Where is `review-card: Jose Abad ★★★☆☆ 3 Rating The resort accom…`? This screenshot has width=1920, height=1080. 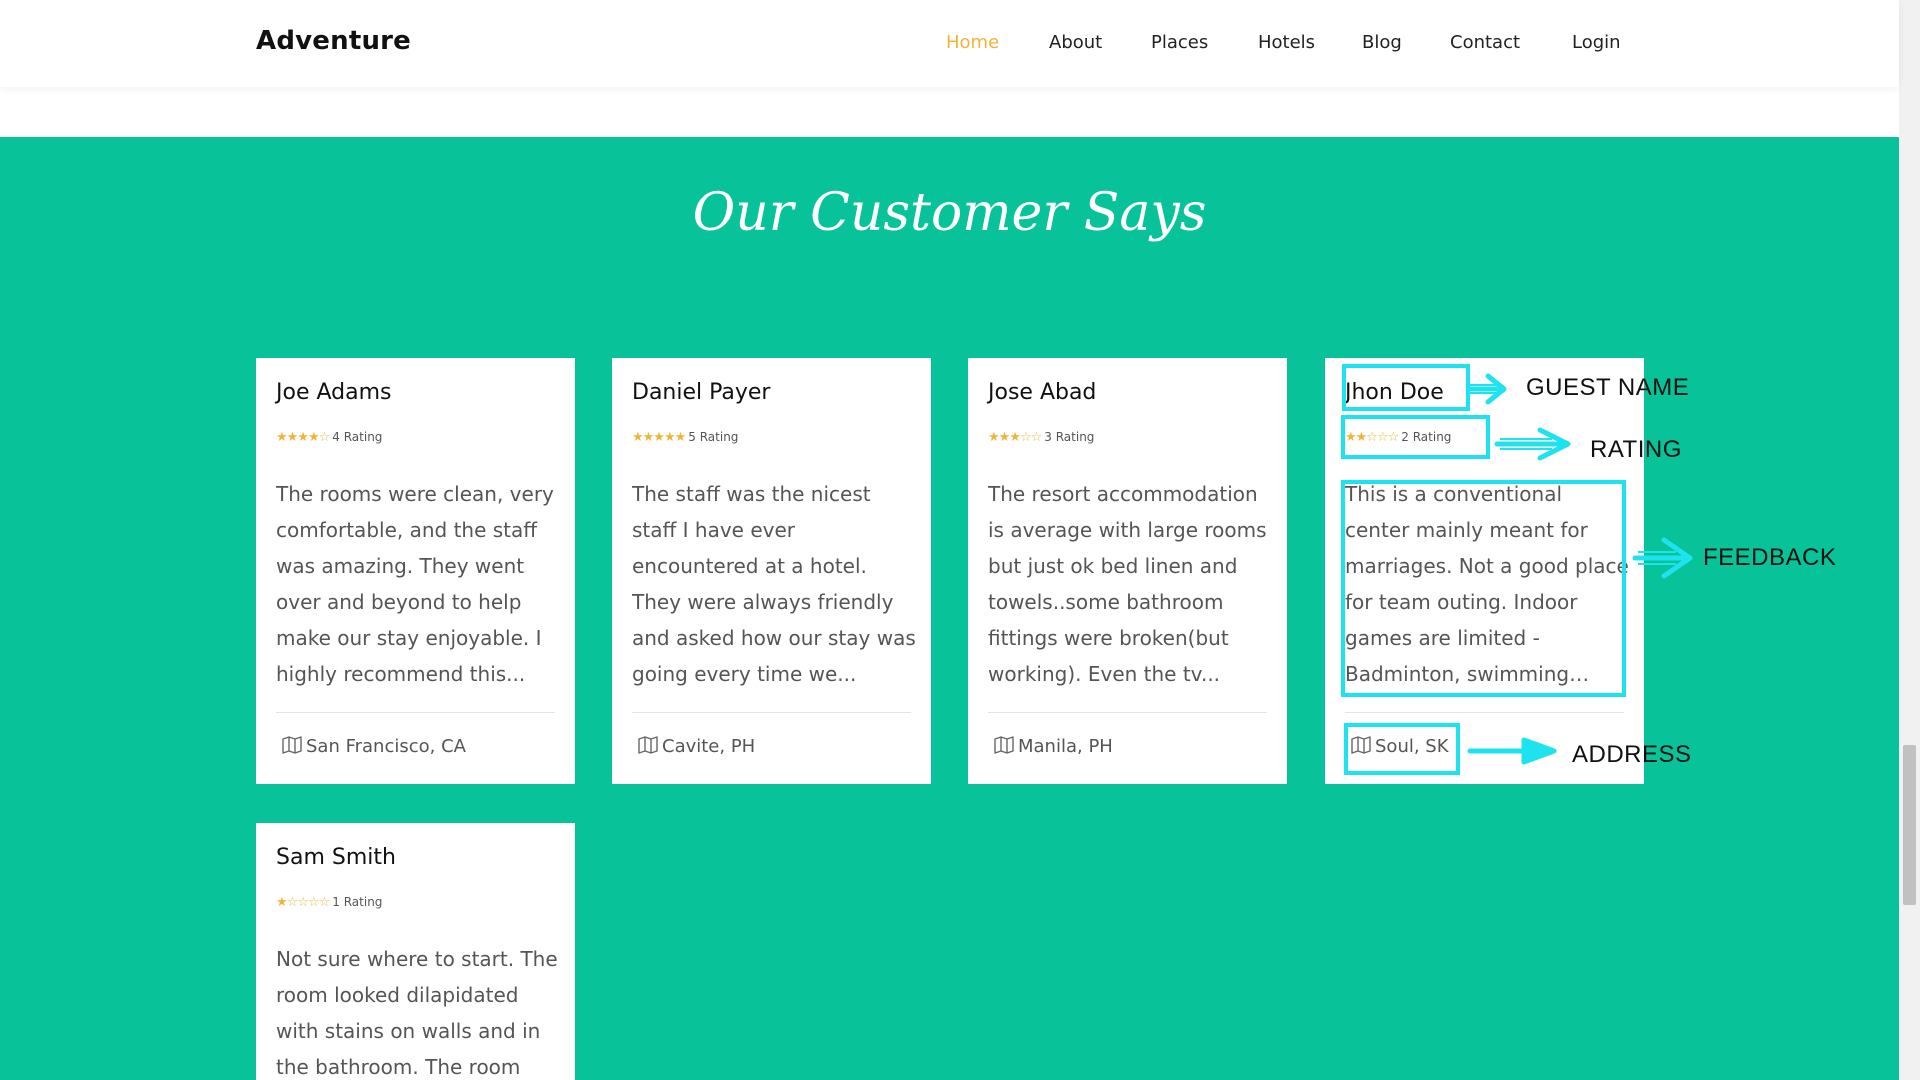
review-card: Jose Abad ★★★☆☆ 3 Rating The resort accom… is located at coordinates (1127, 571).